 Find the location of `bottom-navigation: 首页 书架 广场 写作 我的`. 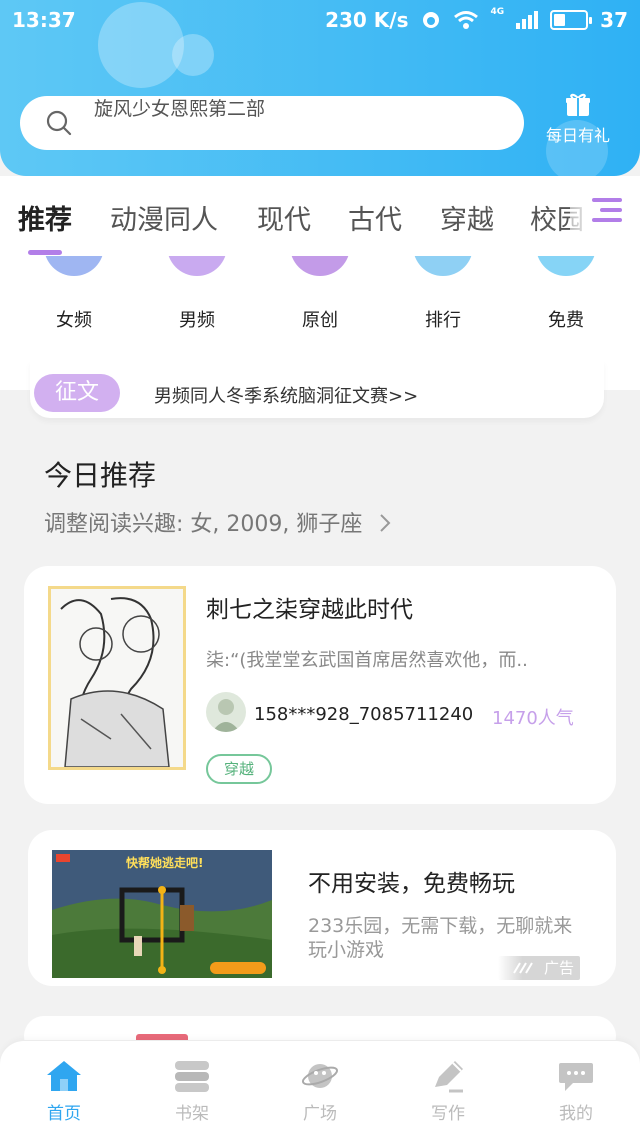

bottom-navigation: 首页 书架 广场 写作 我的 is located at coordinates (320, 1089).